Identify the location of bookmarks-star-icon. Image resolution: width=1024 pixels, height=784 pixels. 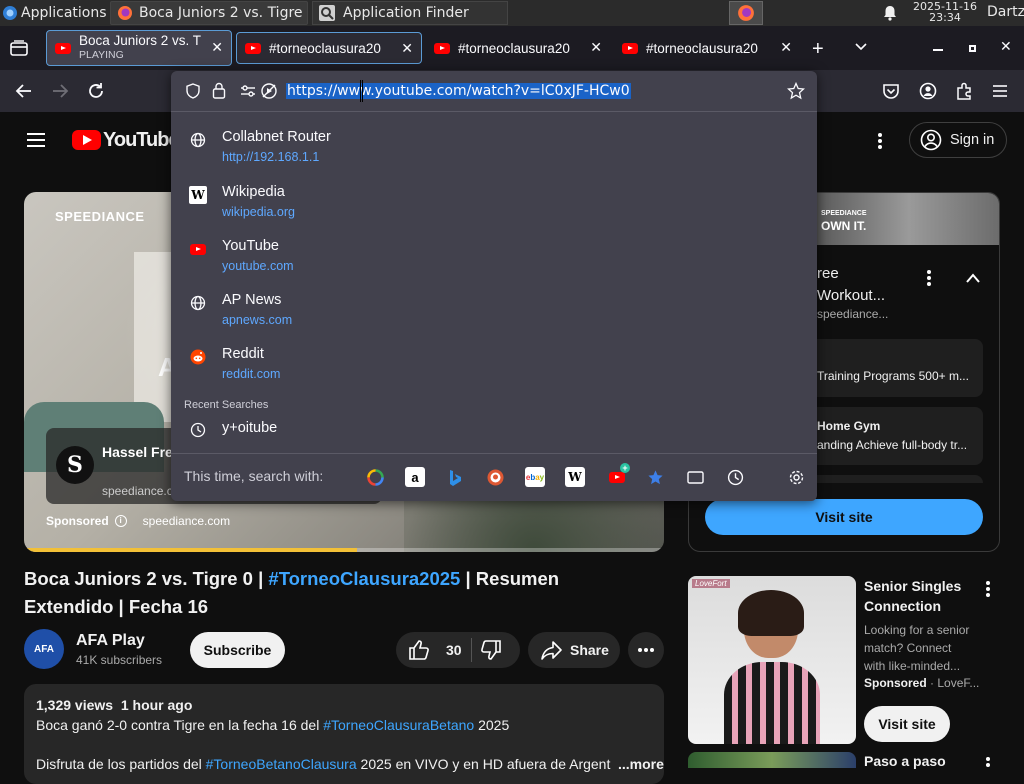
(655, 477).